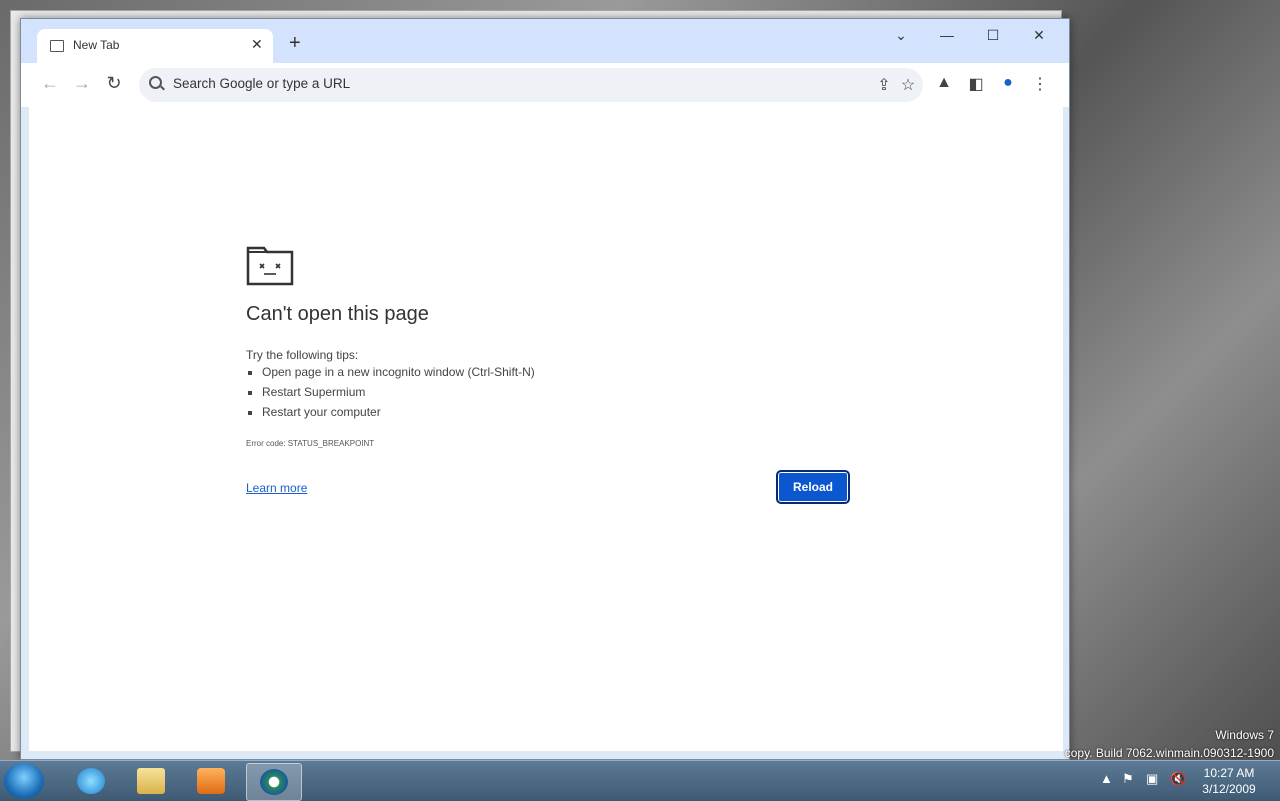 This screenshot has width=1280, height=801. What do you see at coordinates (1229, 781) in the screenshot?
I see `clock: 10:27 AM 3/12/2009` at bounding box center [1229, 781].